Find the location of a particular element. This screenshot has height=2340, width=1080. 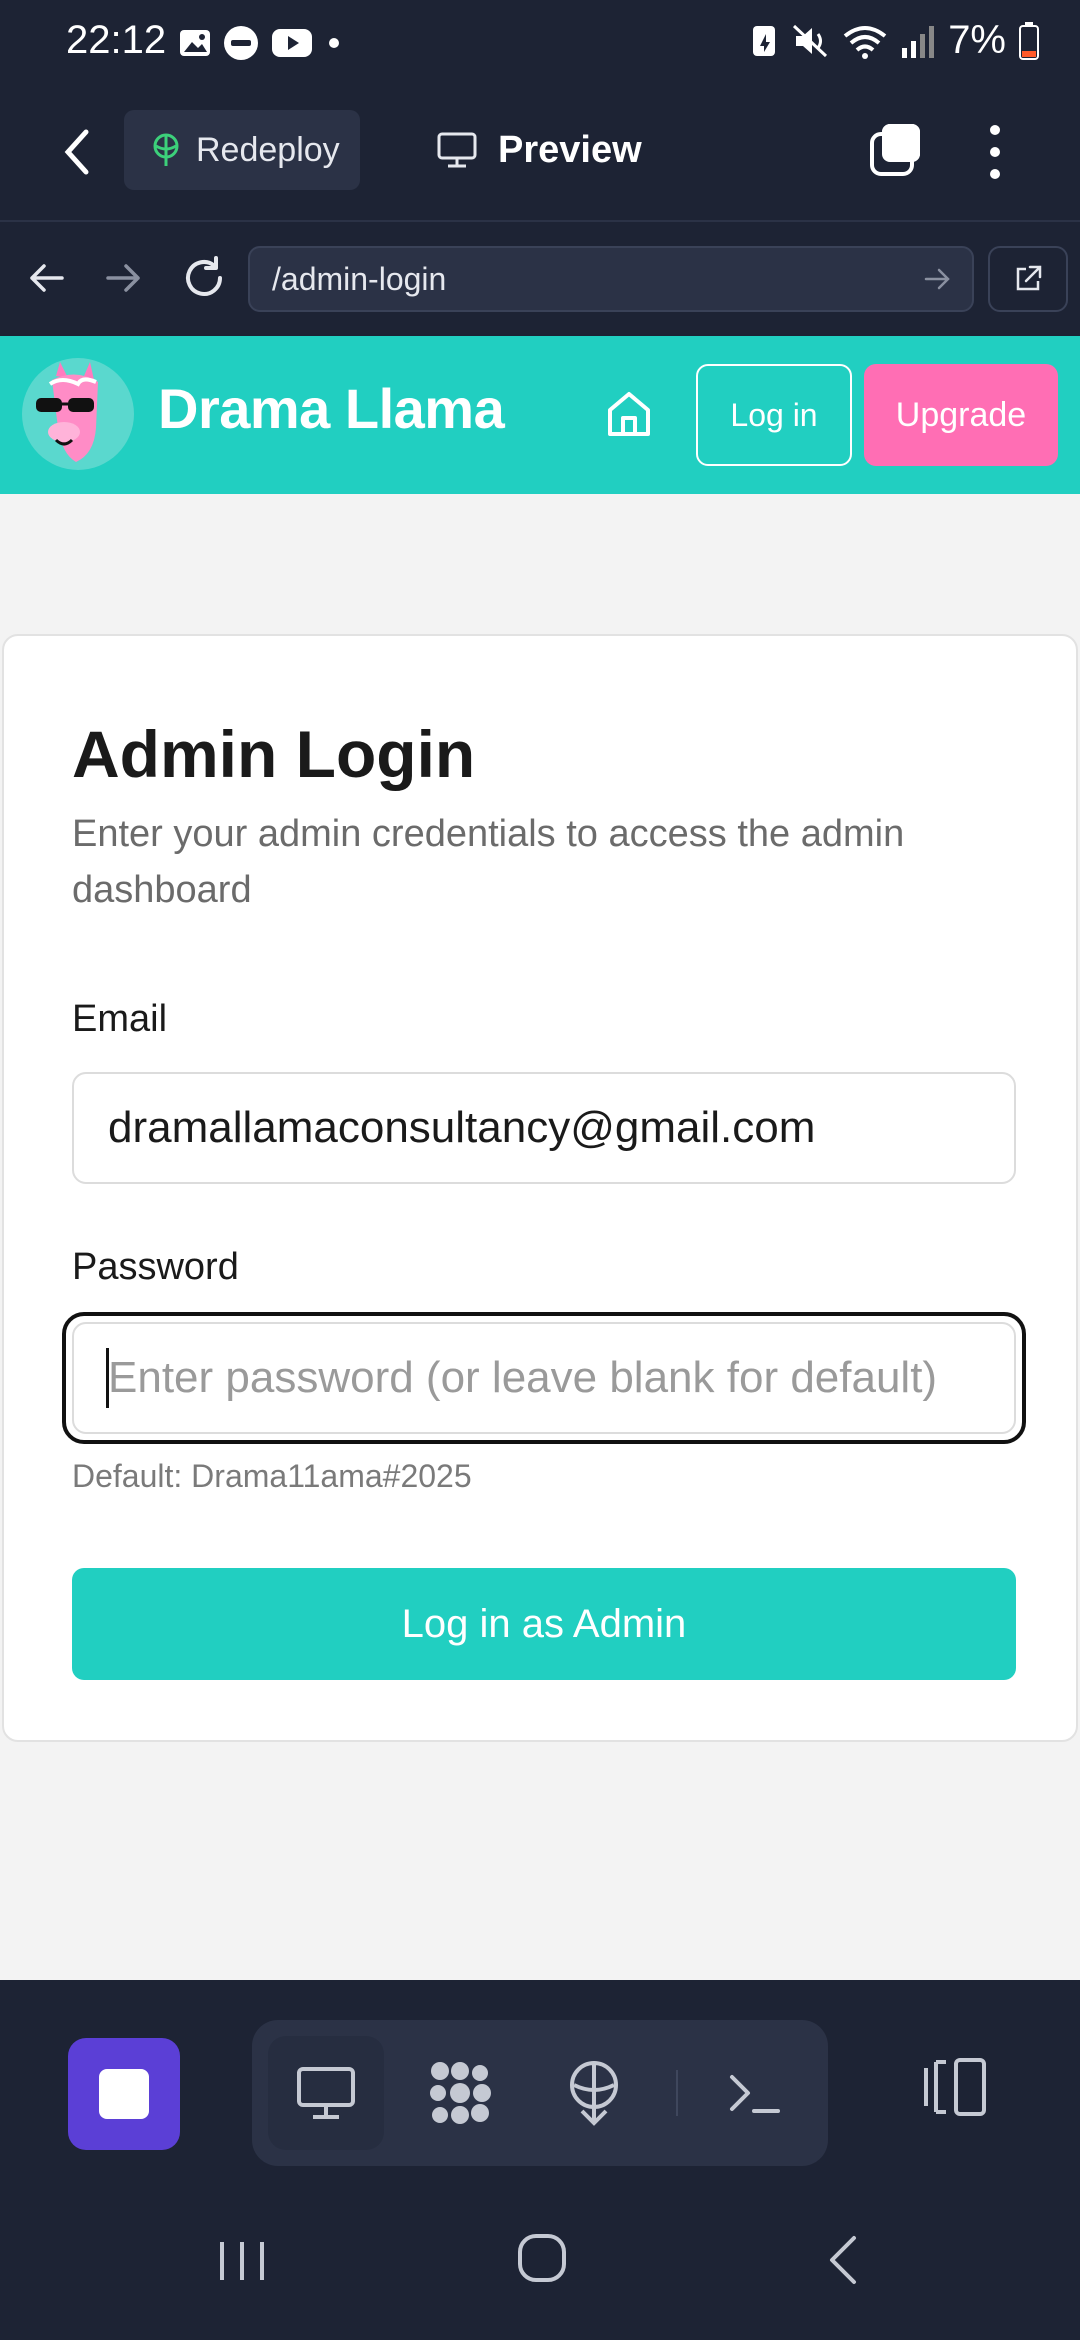

home-icon is located at coordinates (629, 414).